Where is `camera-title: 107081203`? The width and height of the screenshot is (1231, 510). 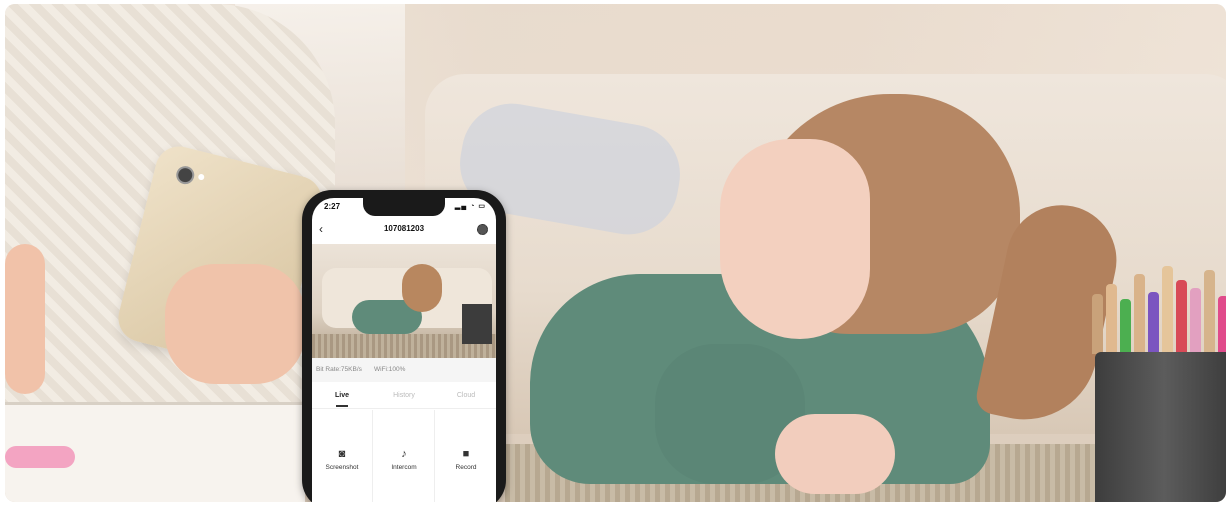 camera-title: 107081203 is located at coordinates (404, 228).